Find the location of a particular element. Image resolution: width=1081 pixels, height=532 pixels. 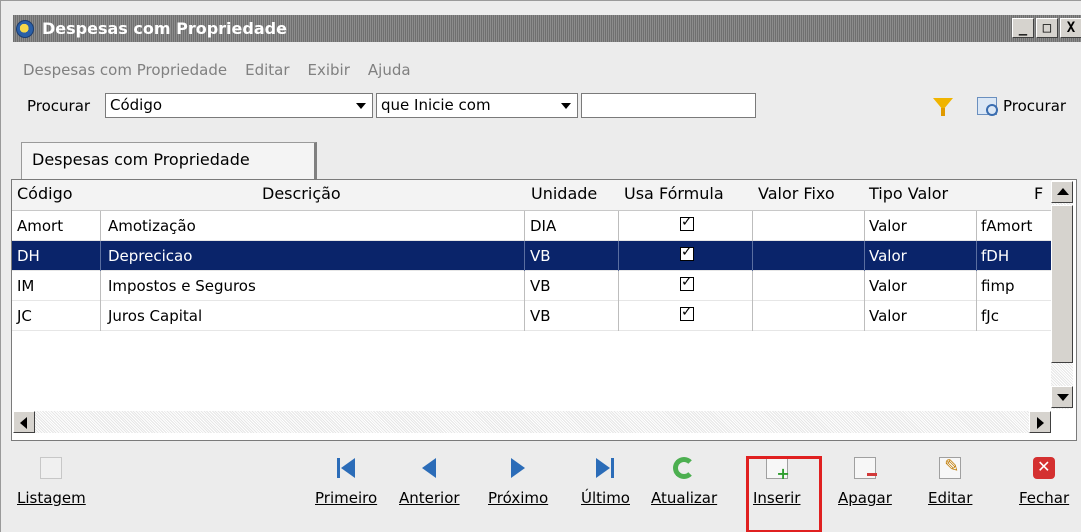

search-row: Procurar Código que Inicie com Procurar is located at coordinates (552, 106).